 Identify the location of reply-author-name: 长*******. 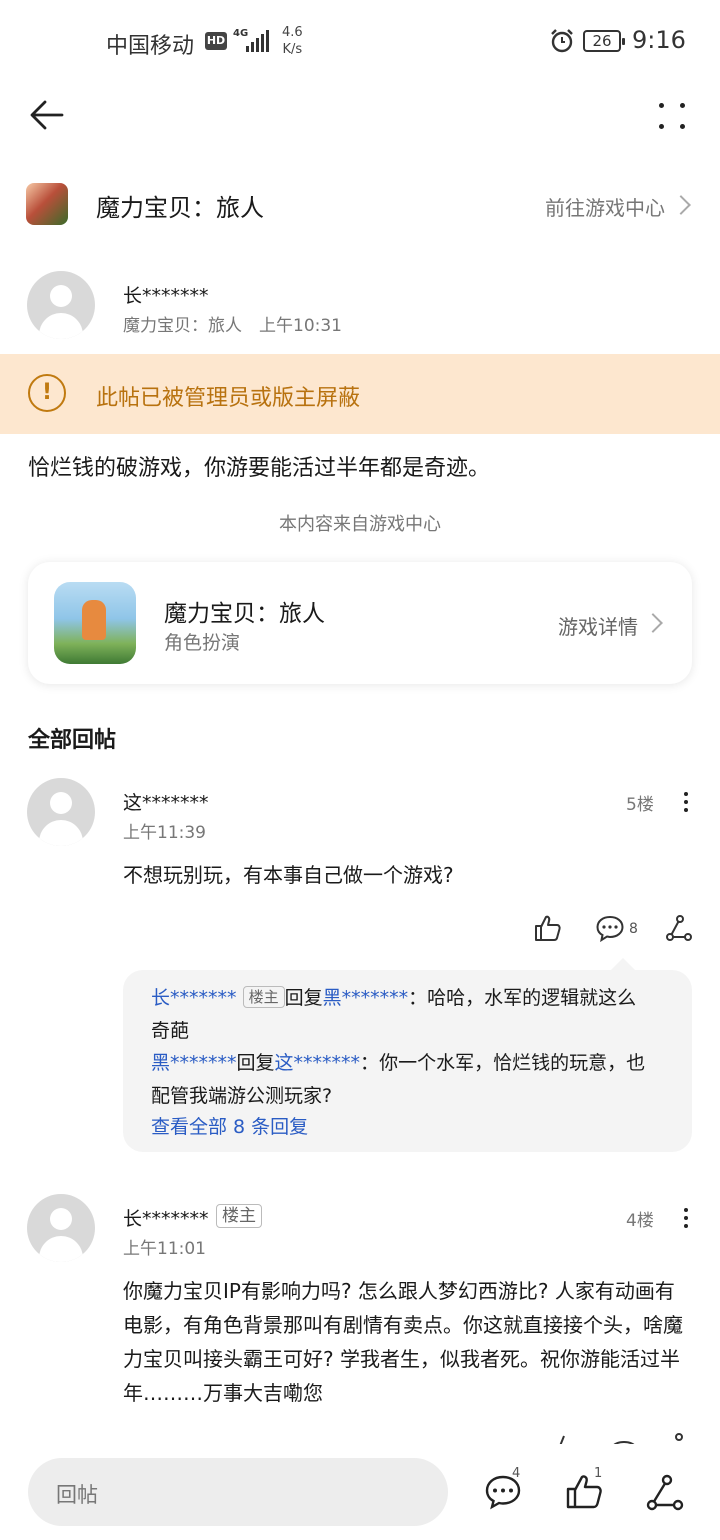
(166, 1217).